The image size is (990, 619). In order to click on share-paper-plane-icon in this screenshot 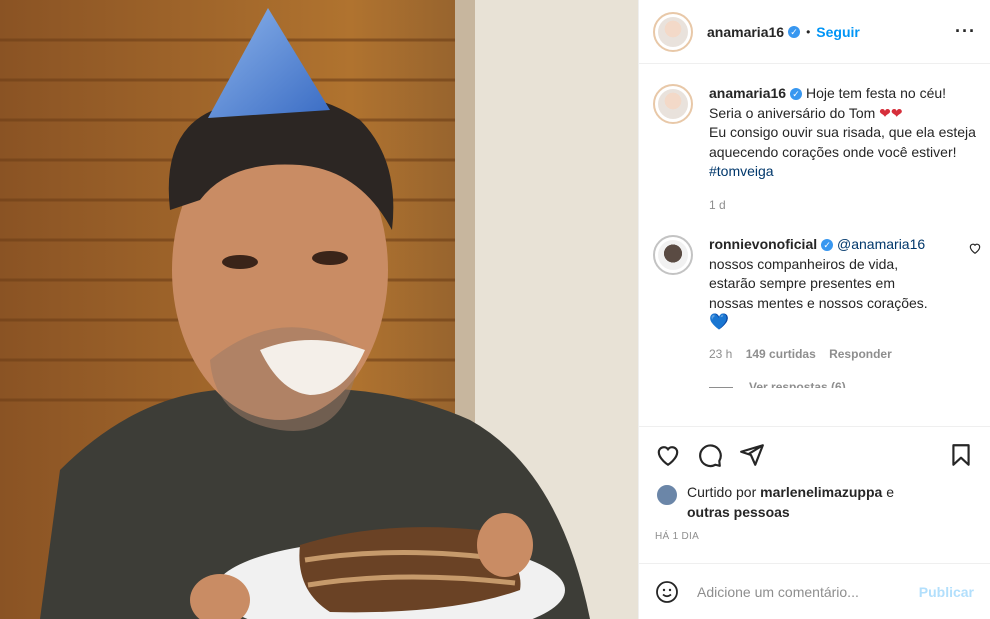, I will do `click(752, 455)`.